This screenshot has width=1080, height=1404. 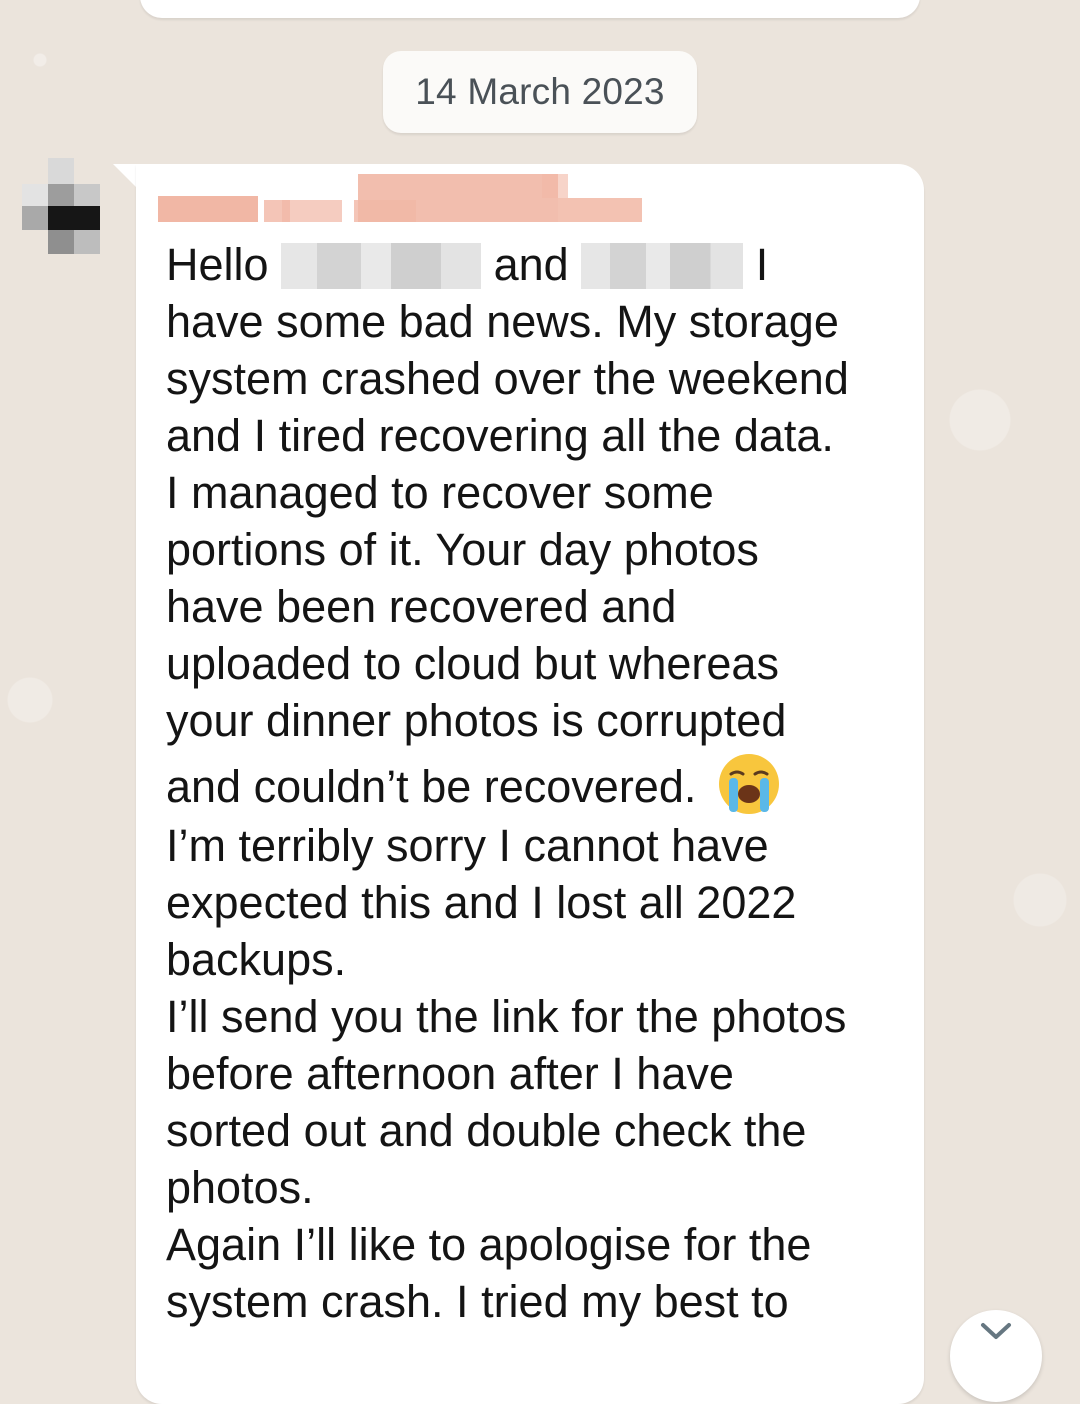 I want to click on message-line: I’ll send you the link for the photos, so click(x=506, y=1016).